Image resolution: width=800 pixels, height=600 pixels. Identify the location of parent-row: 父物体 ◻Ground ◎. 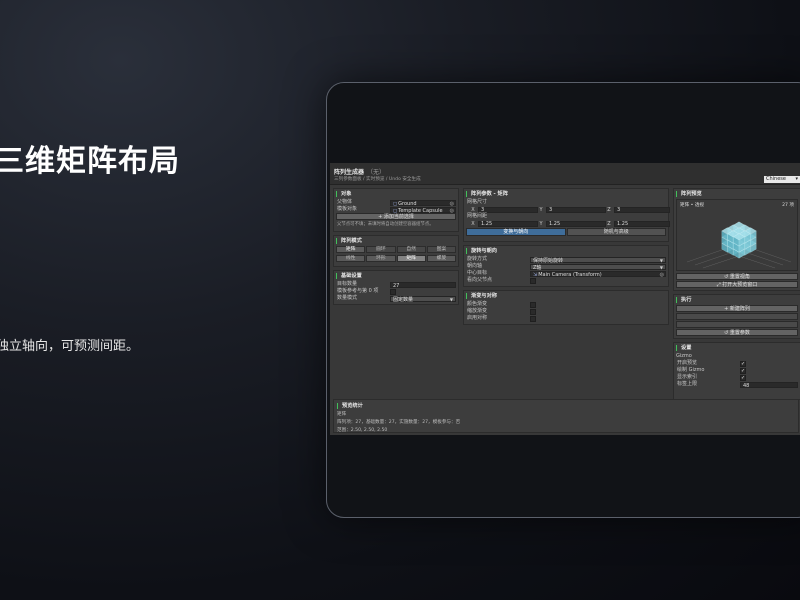
(396, 203).